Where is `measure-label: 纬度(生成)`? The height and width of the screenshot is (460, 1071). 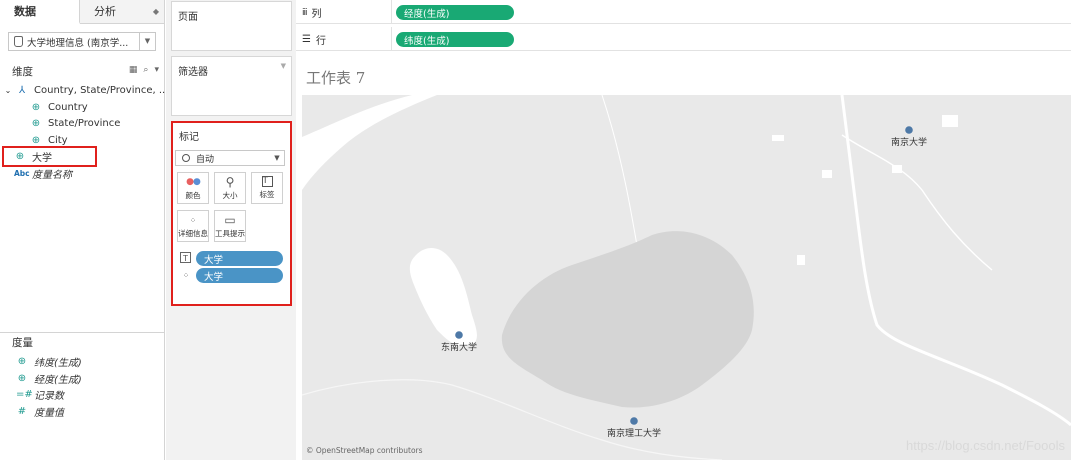
measure-label: 纬度(生成) is located at coordinates (58, 363).